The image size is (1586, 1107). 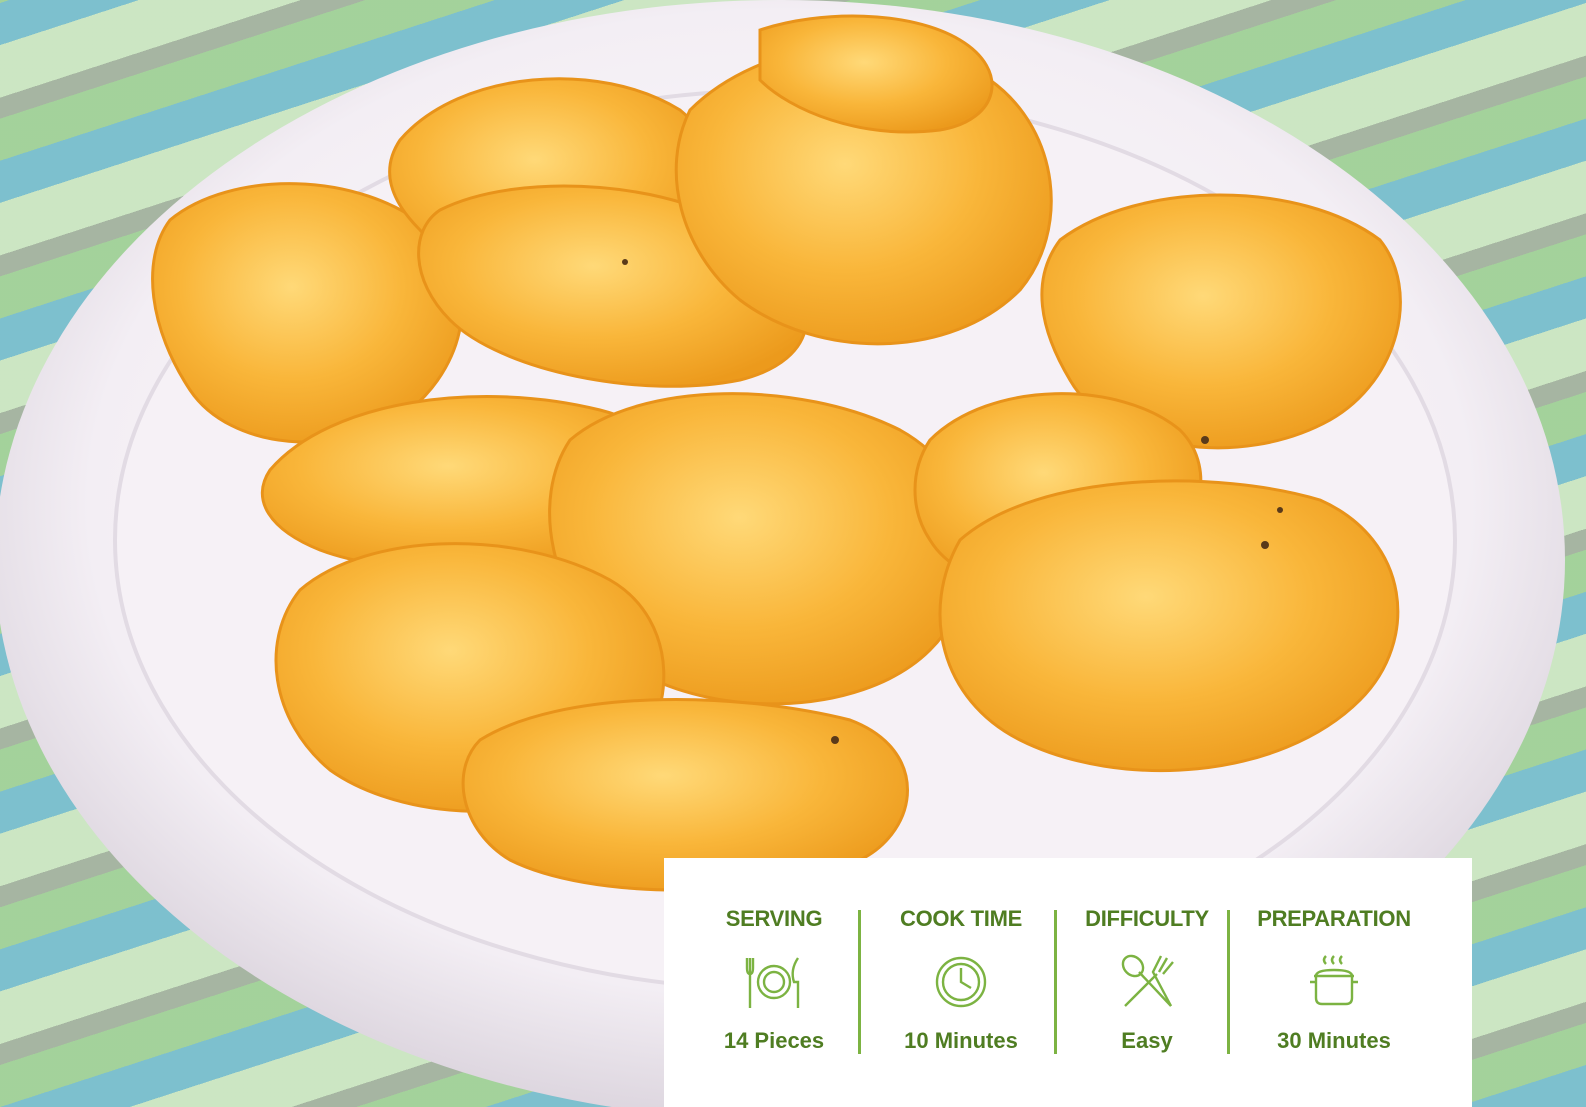 What do you see at coordinates (961, 1040) in the screenshot?
I see `cook-time-value: 10 Minutes` at bounding box center [961, 1040].